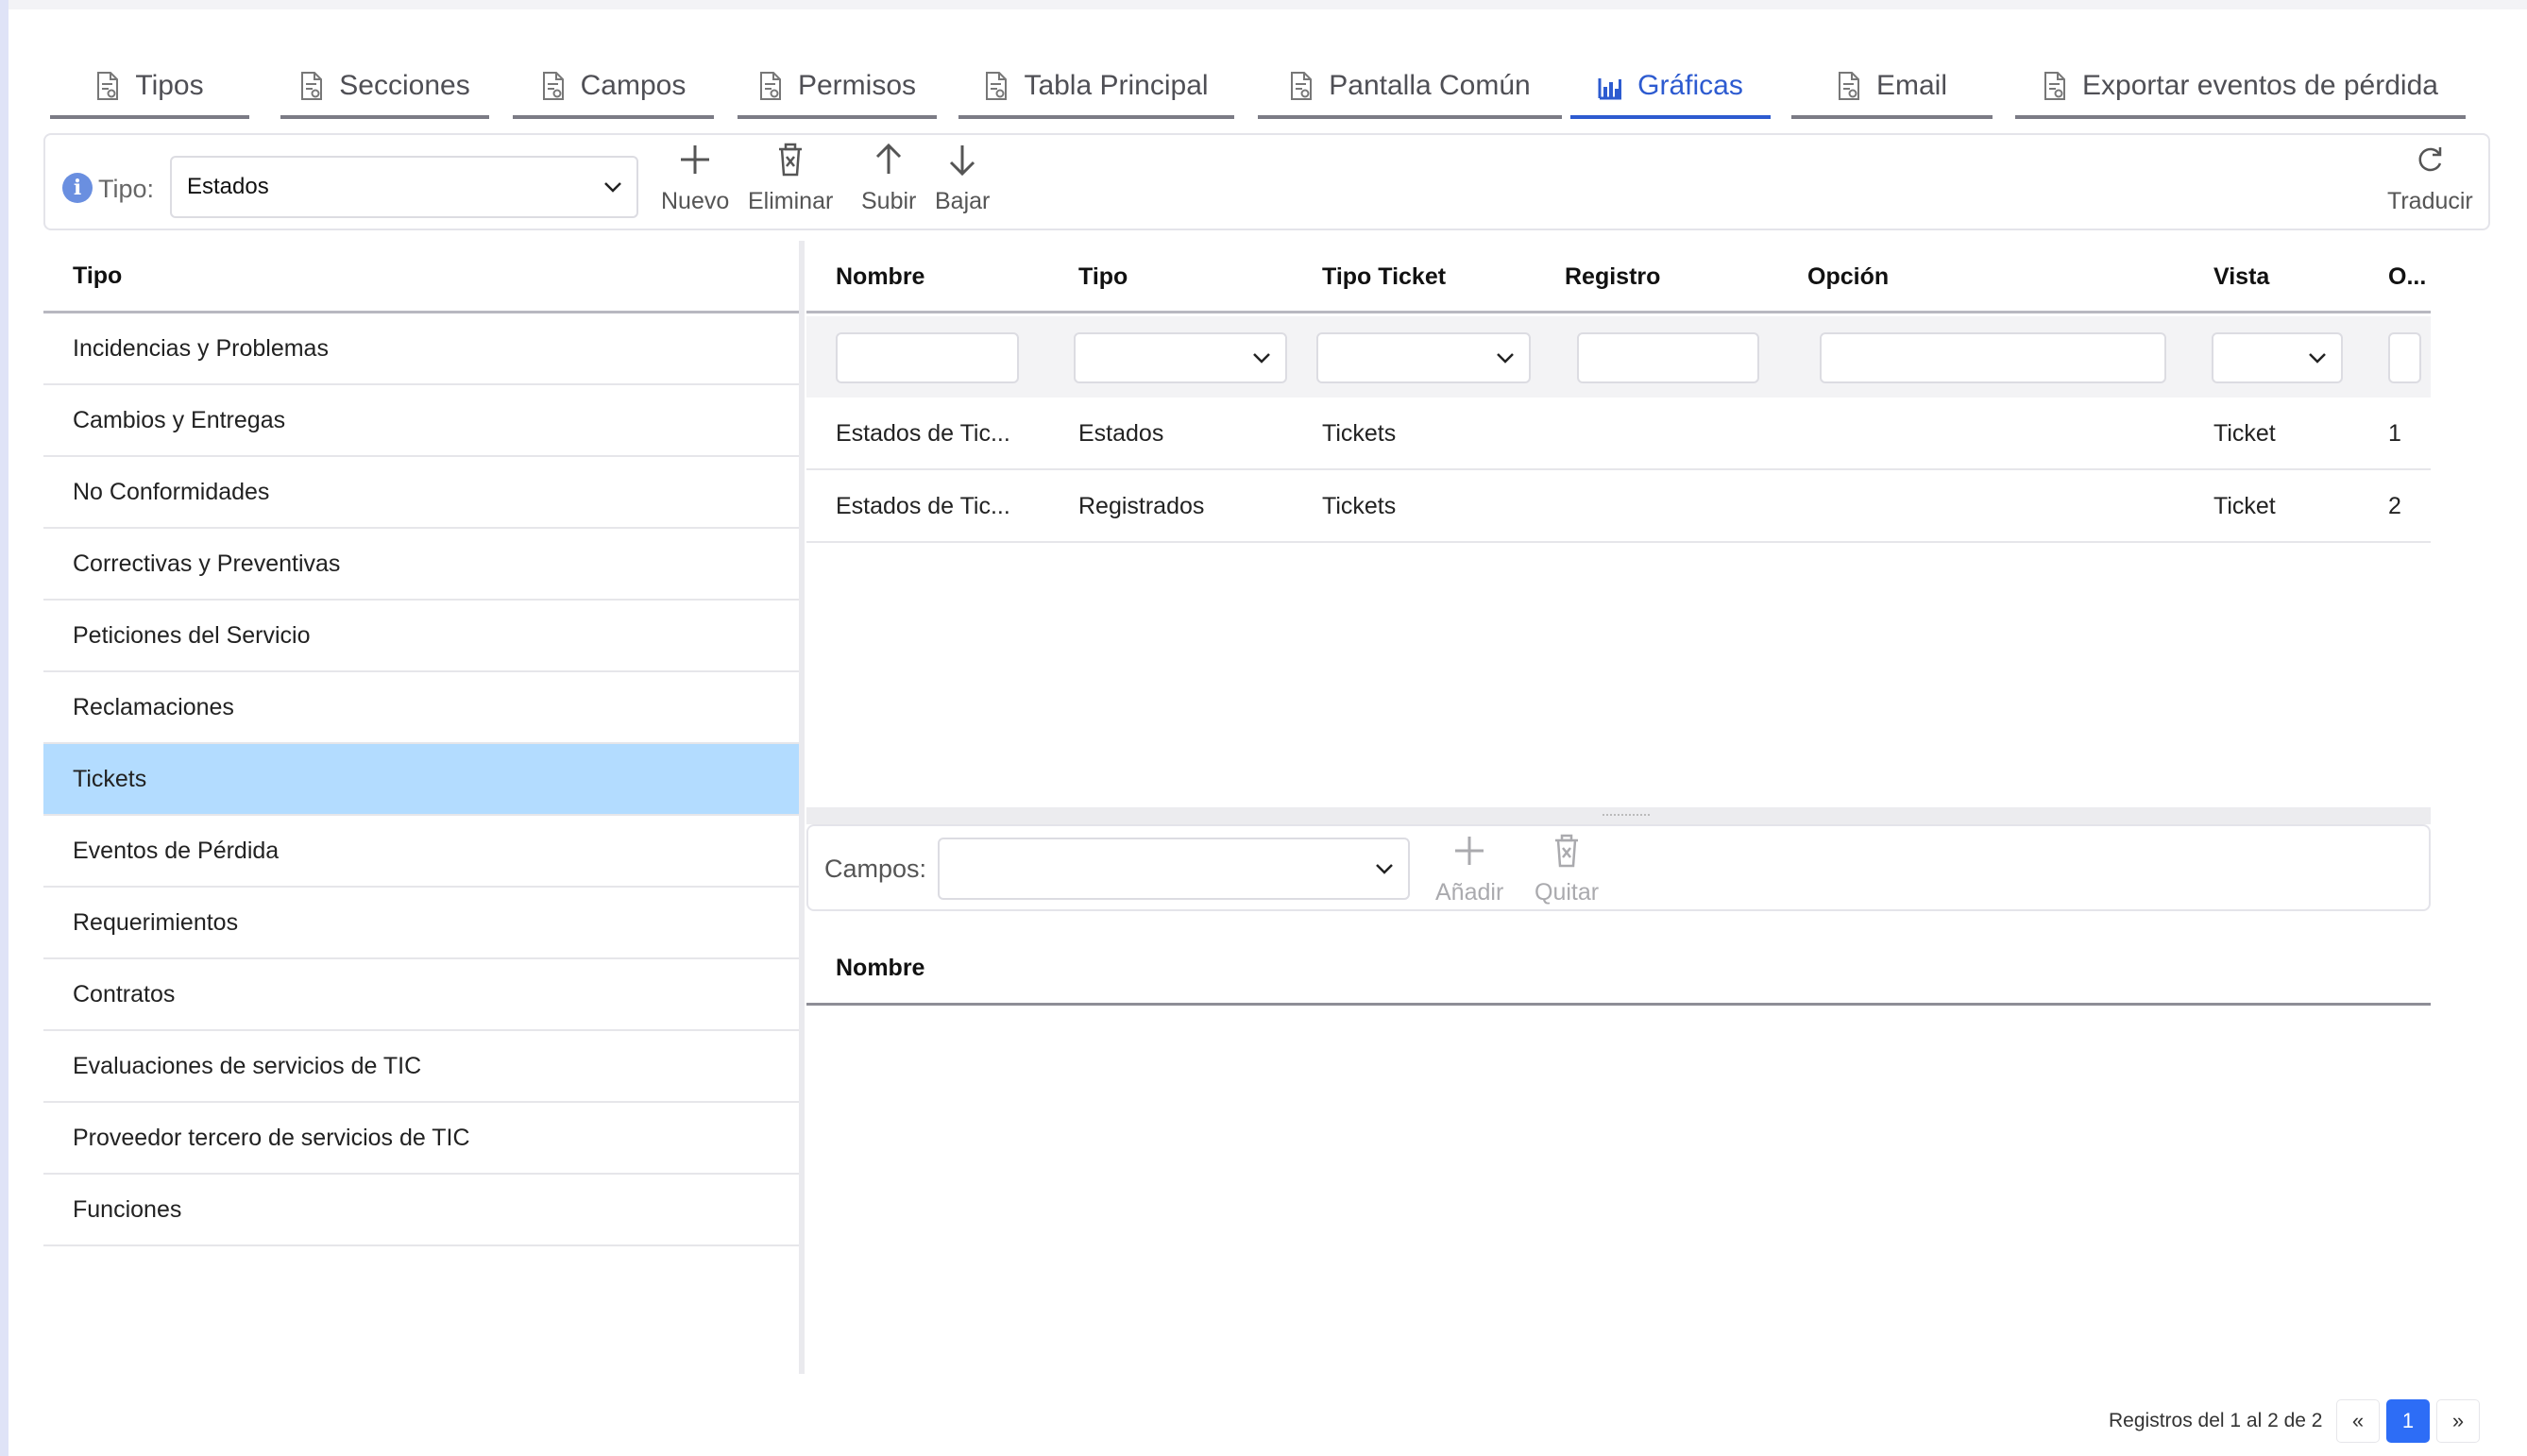 The height and width of the screenshot is (1456, 2527). I want to click on tipo-column-header: Tipo, so click(421, 277).